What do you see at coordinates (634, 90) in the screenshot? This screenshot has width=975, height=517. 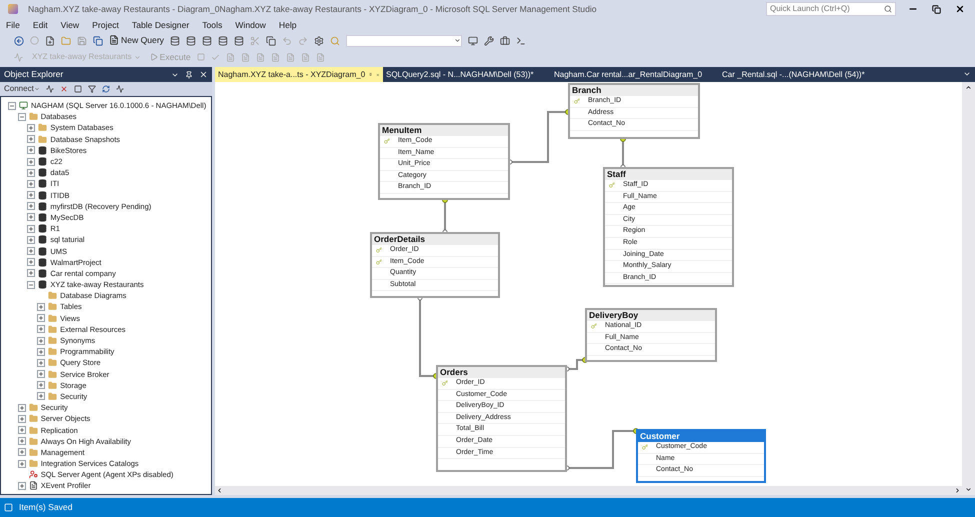 I see `table-title: Branch` at bounding box center [634, 90].